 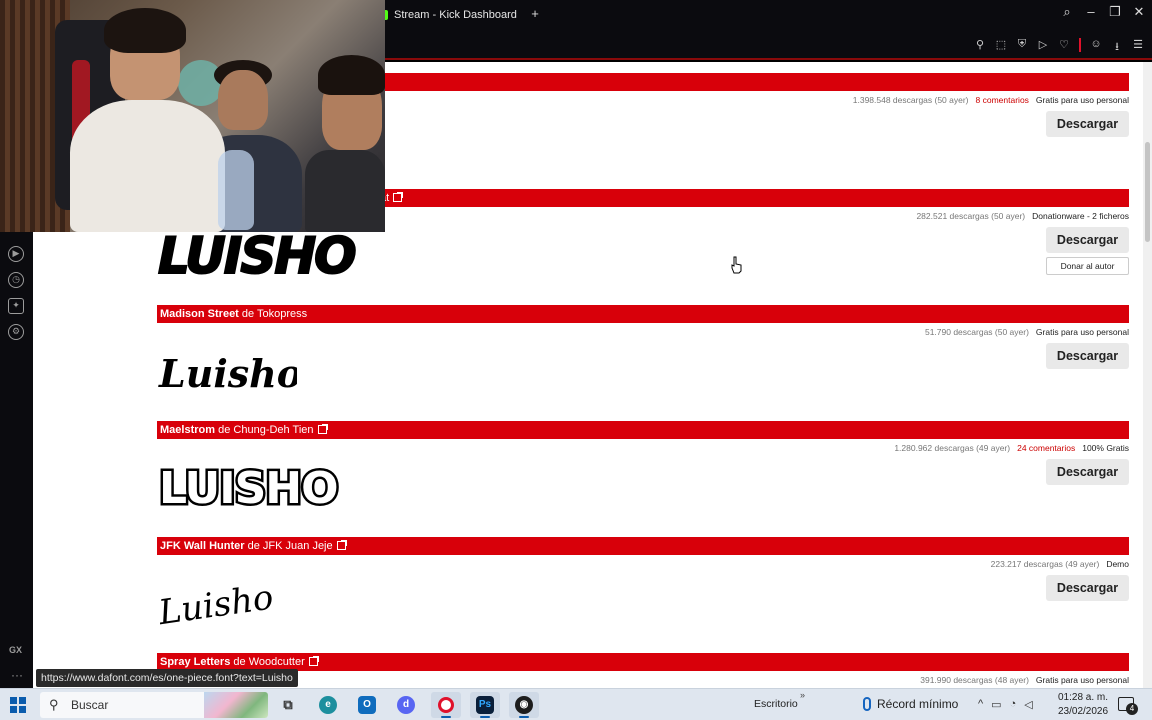 I want to click on donate-button: Donar al autor, so click(x=1087, y=266).